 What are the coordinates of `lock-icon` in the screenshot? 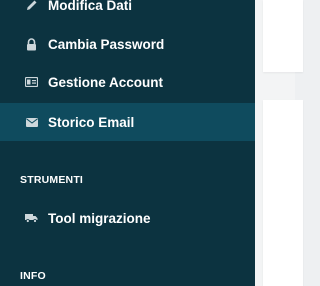 It's located at (31, 44).